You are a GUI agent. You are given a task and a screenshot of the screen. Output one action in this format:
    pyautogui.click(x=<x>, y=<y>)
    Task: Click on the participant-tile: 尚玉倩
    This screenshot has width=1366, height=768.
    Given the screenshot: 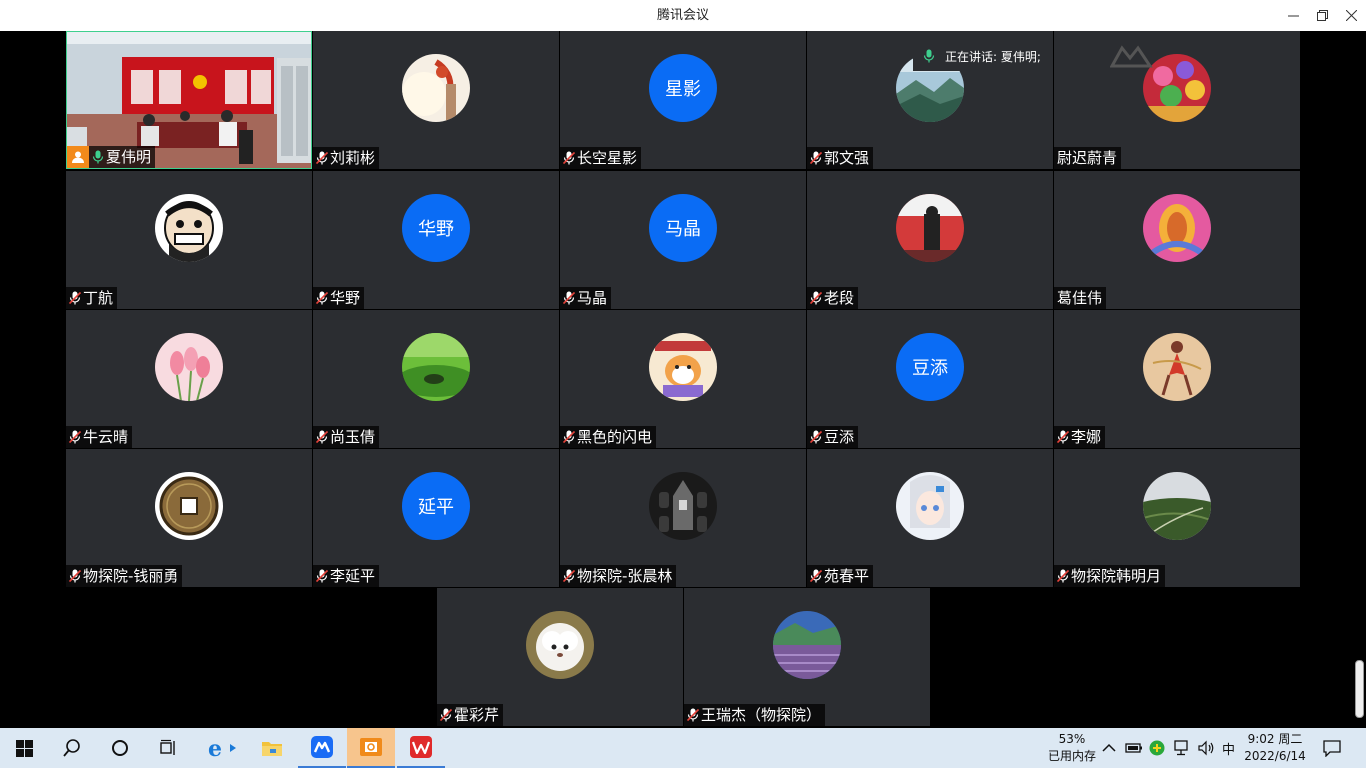 What is the action you would take?
    pyautogui.click(x=436, y=379)
    